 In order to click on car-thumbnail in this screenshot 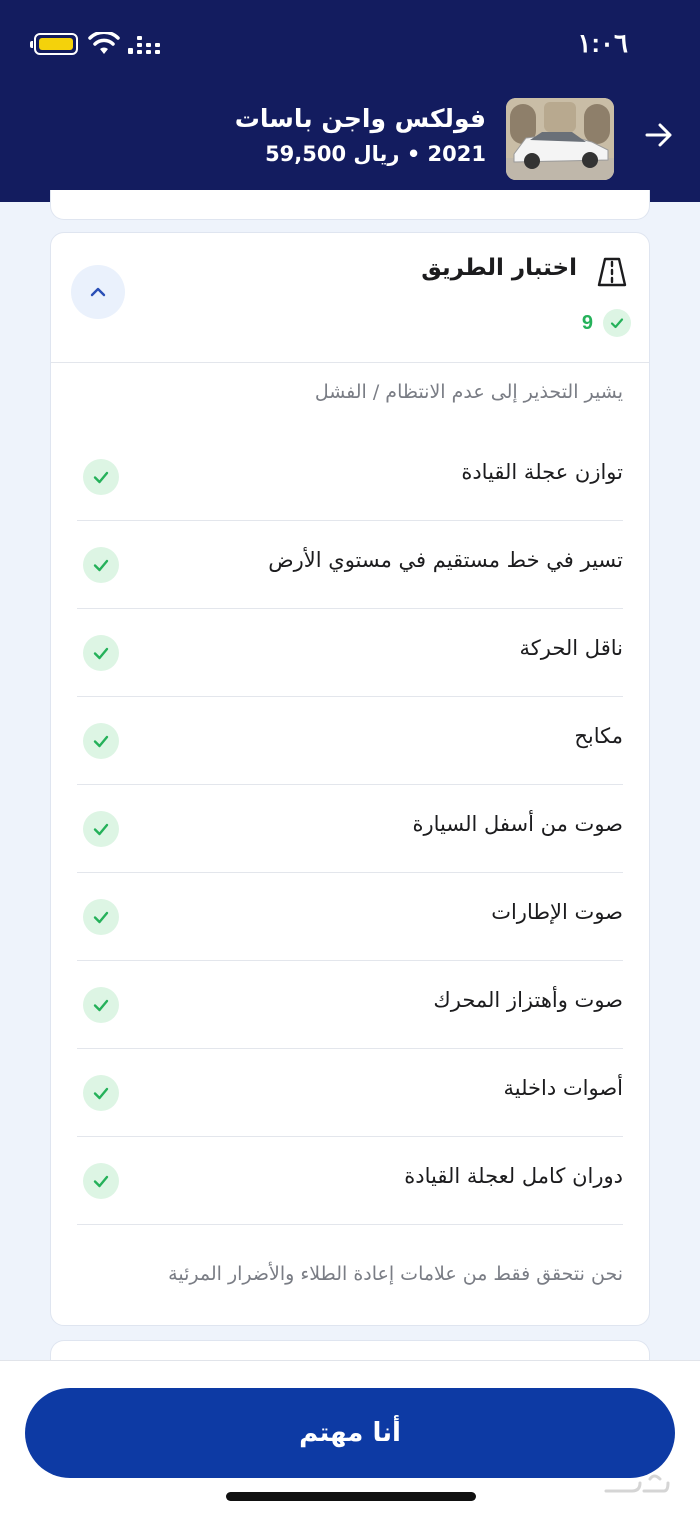, I will do `click(560, 139)`.